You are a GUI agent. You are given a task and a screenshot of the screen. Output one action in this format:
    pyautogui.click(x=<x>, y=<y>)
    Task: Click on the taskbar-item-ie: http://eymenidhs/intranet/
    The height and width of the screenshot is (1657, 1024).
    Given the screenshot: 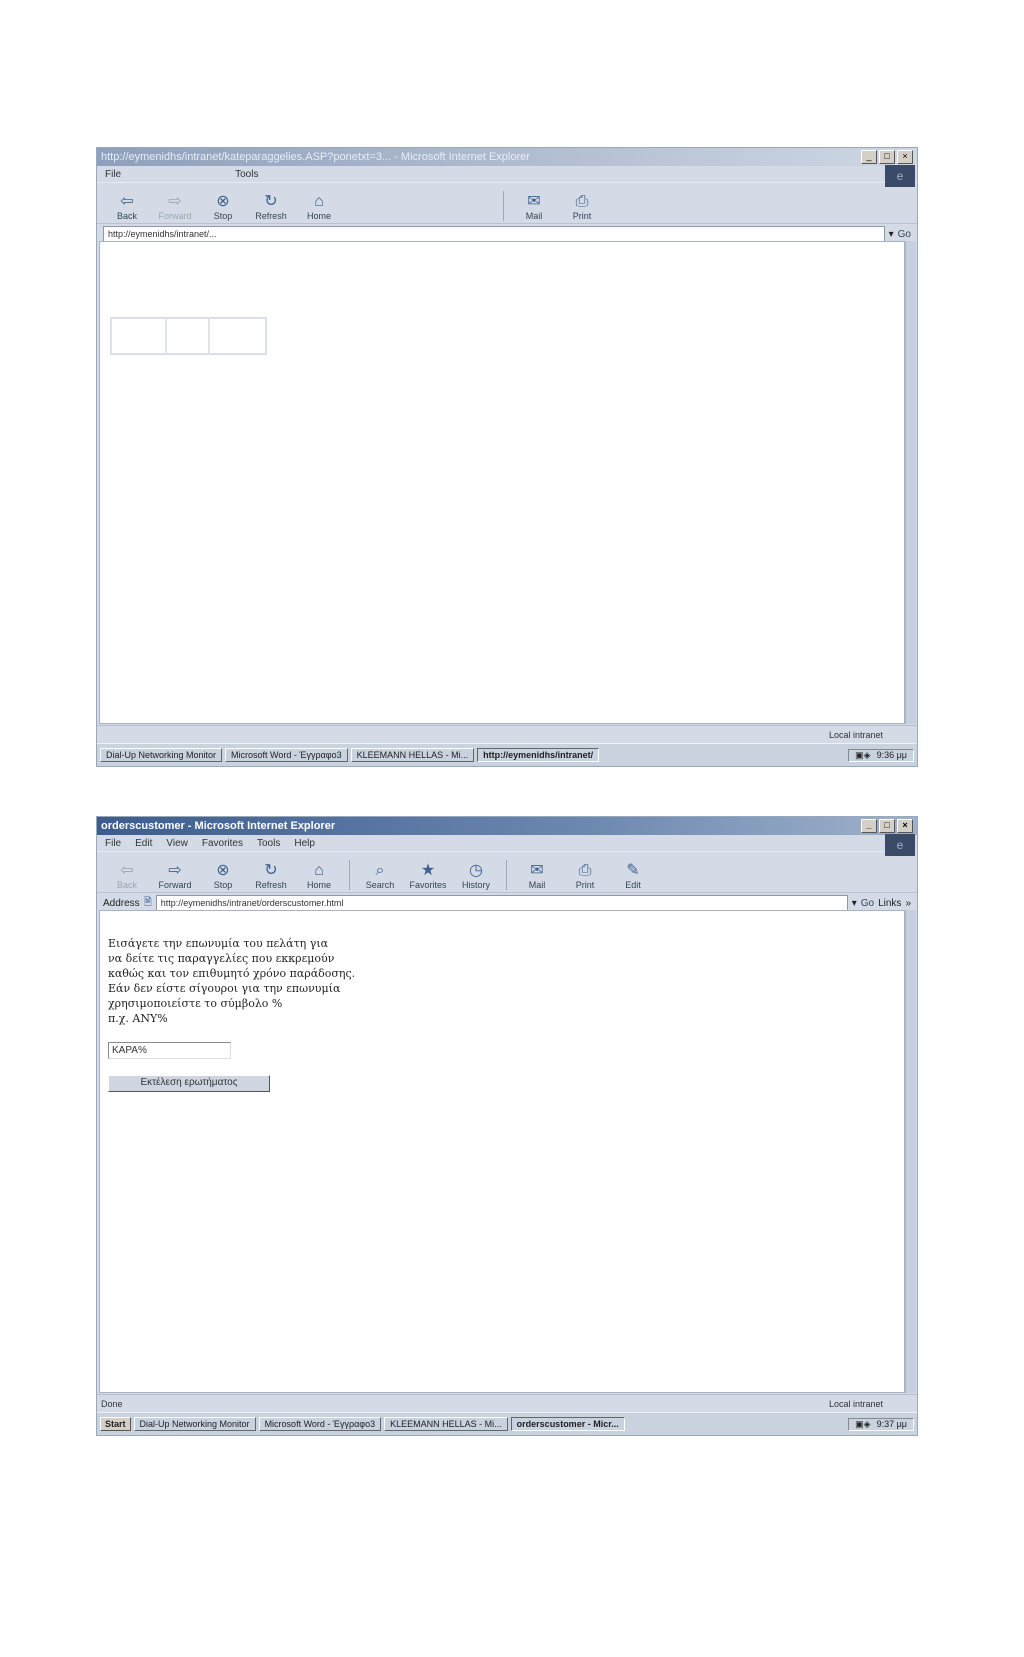 What is the action you would take?
    pyautogui.click(x=538, y=755)
    